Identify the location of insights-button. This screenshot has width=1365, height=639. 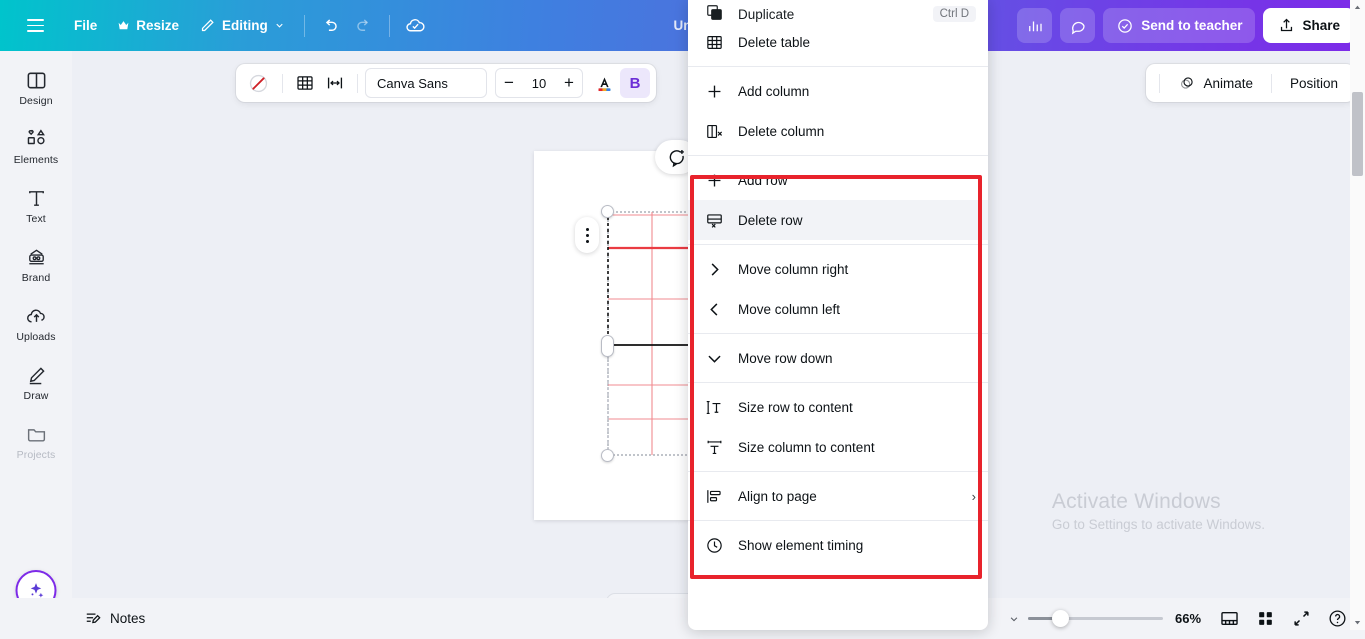
(1035, 25).